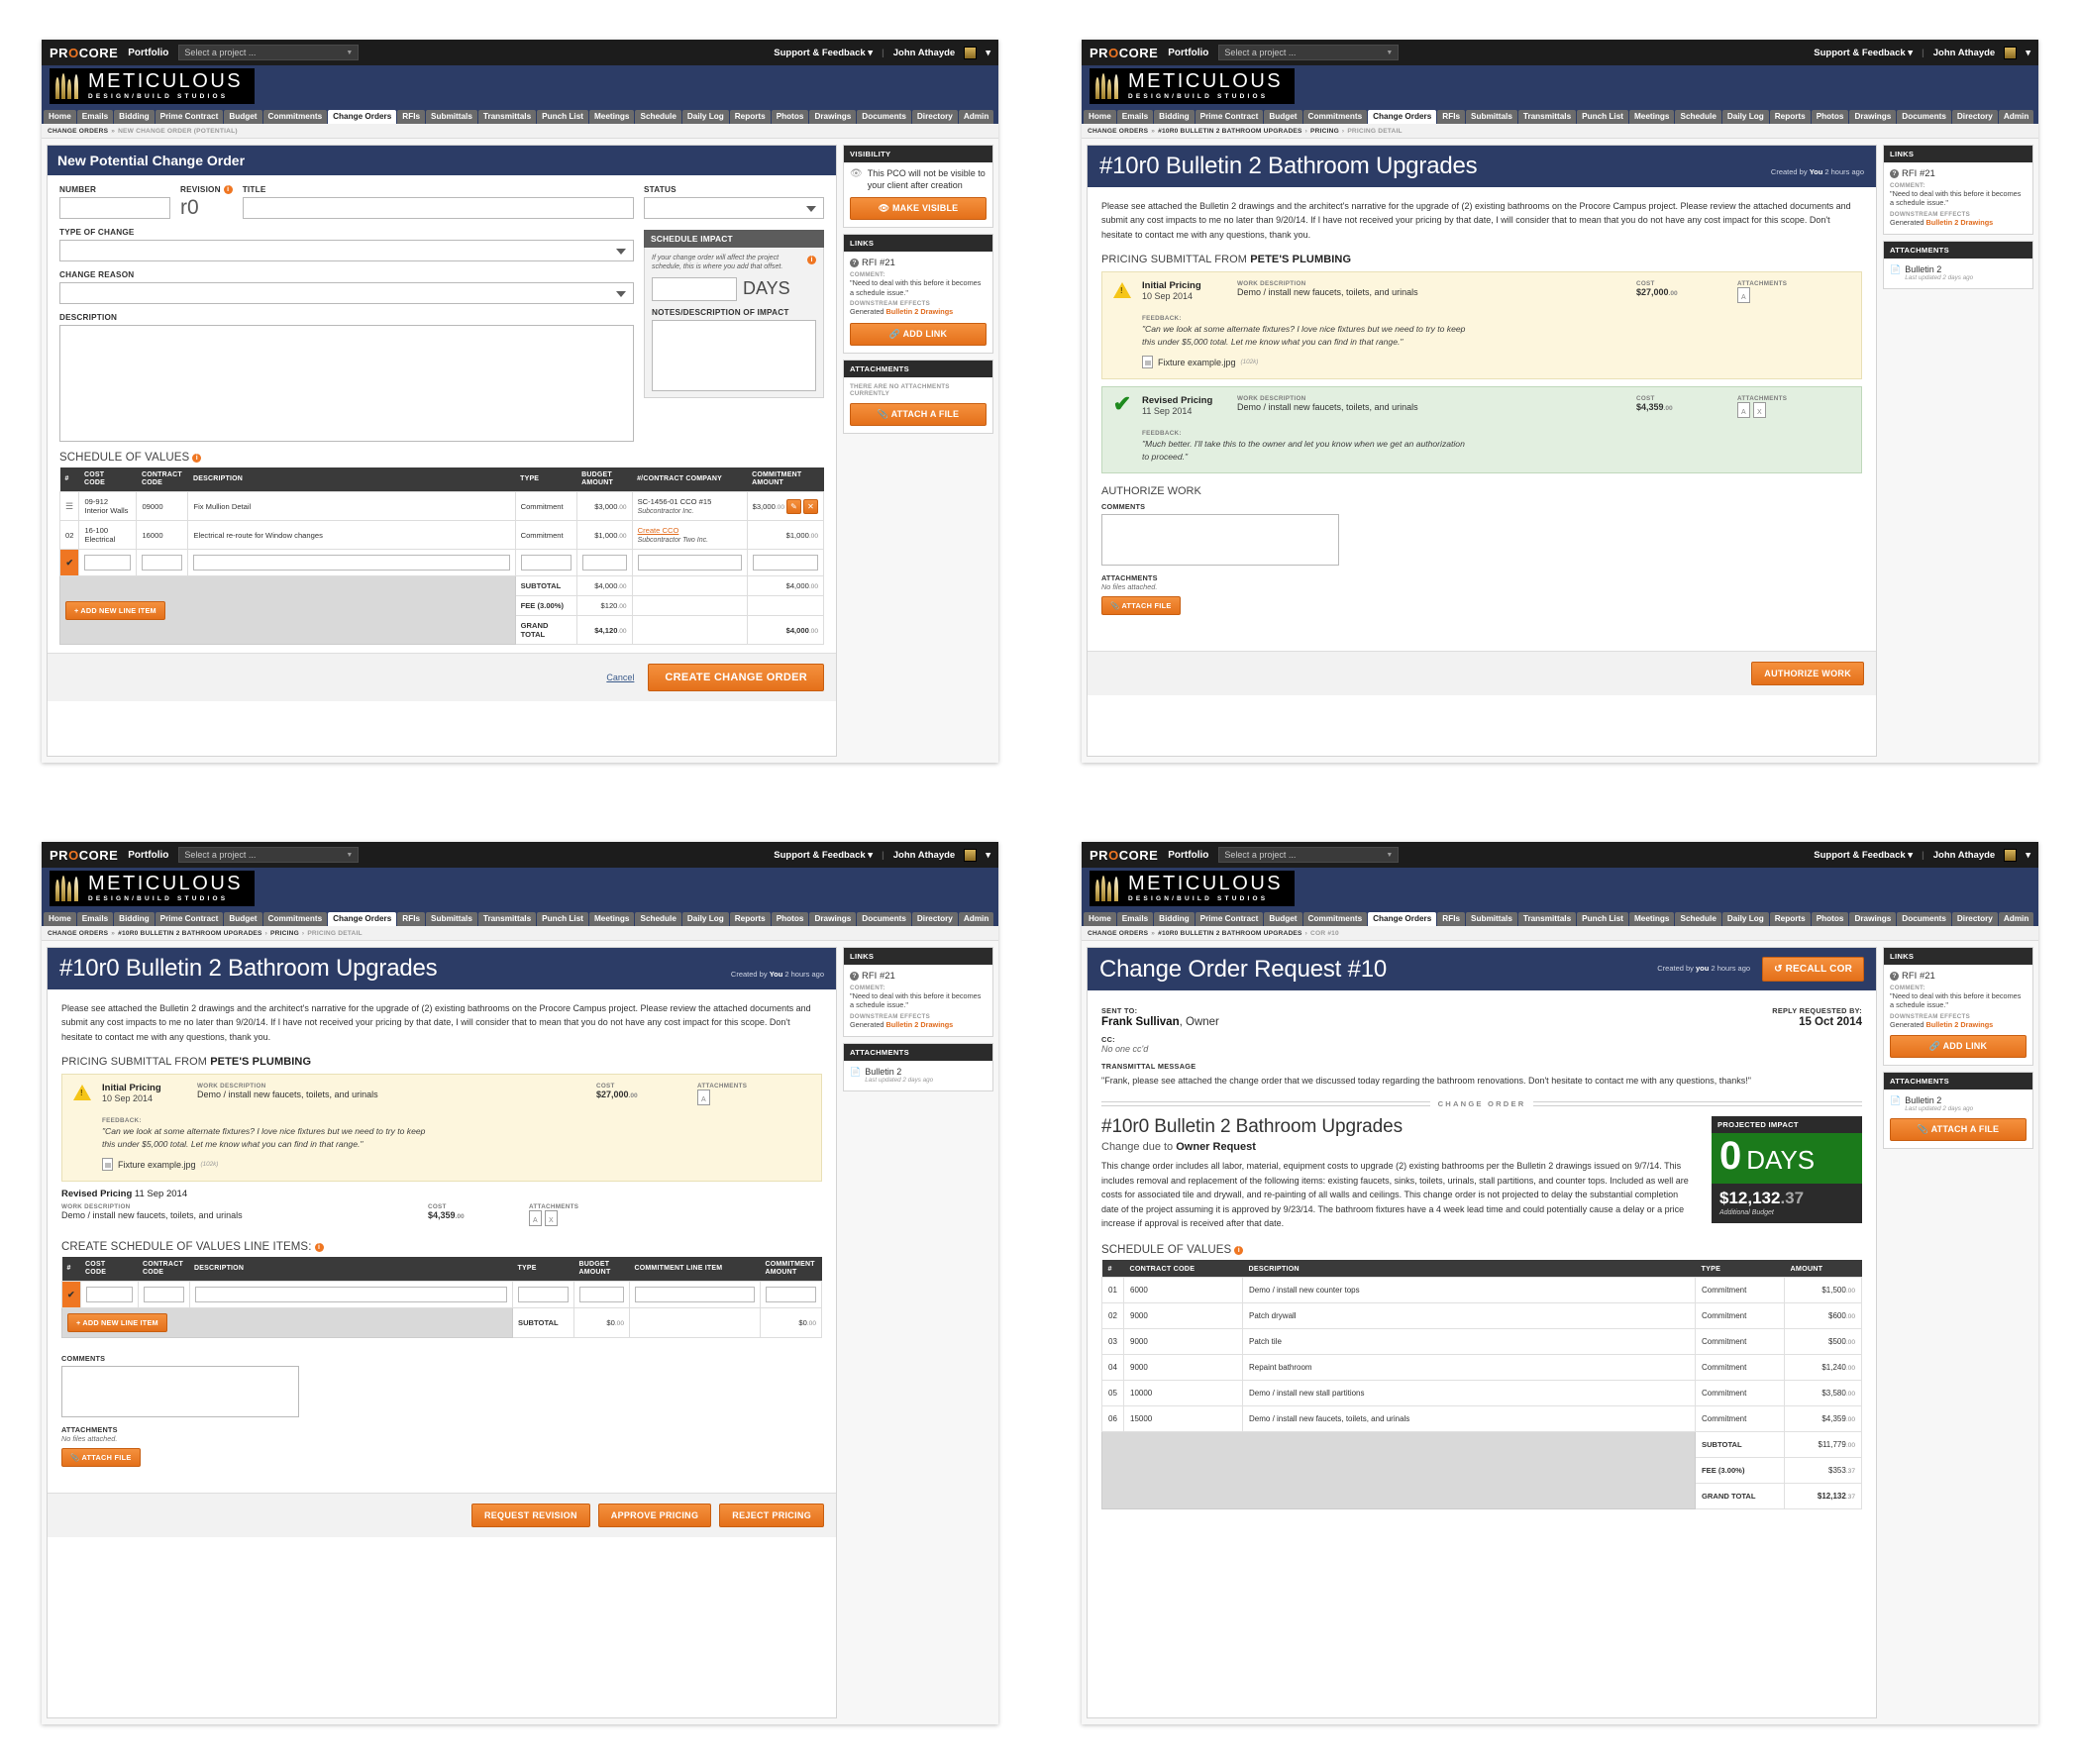 This screenshot has height=1764, width=2080. What do you see at coordinates (654, 1516) in the screenshot?
I see `approve-pricing-button: APPROVE PRICING` at bounding box center [654, 1516].